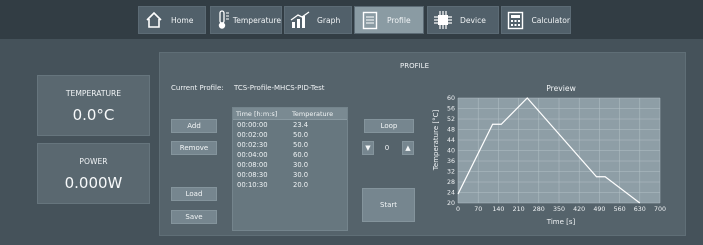 Image resolution: width=703 pixels, height=245 pixels. Describe the element at coordinates (451, 140) in the screenshot. I see `y-tick-label: 44` at that location.